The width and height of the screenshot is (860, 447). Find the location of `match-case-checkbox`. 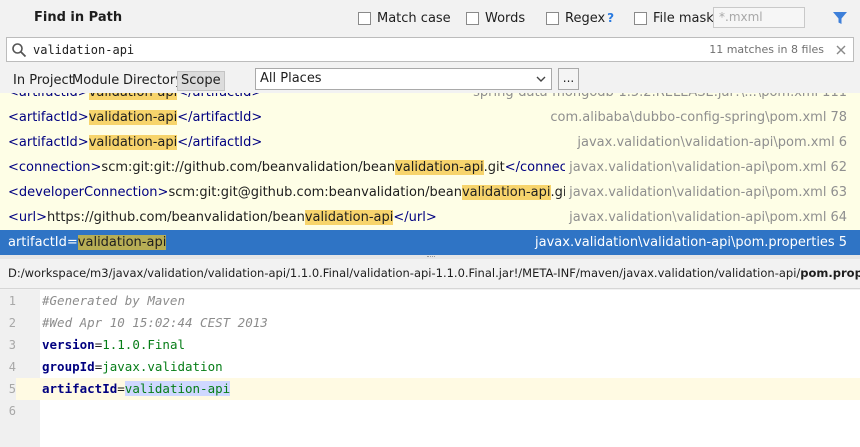

match-case-checkbox is located at coordinates (364, 18).